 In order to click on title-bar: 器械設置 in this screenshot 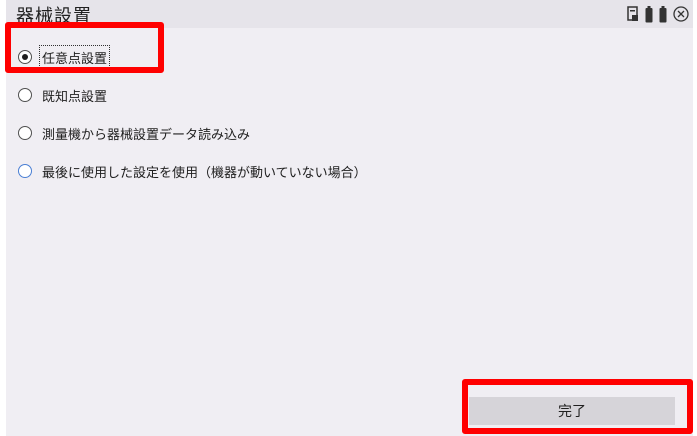, I will do `click(349, 14)`.